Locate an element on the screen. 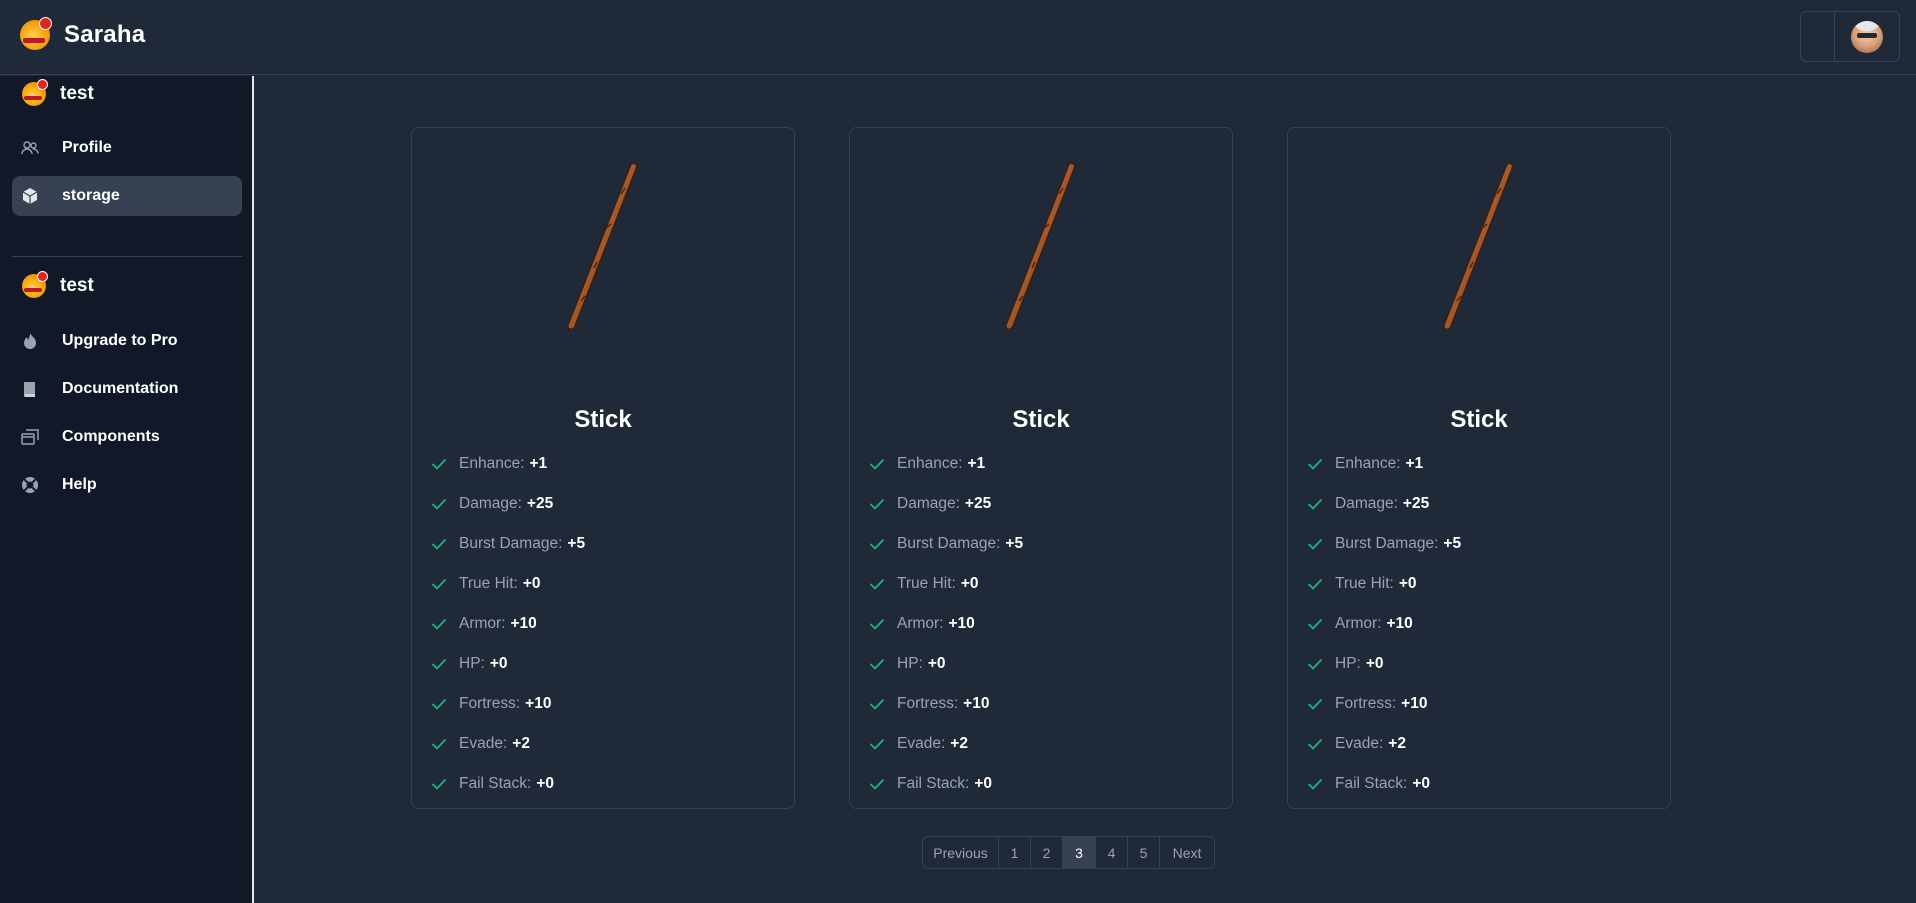  avatar is located at coordinates (1867, 36).